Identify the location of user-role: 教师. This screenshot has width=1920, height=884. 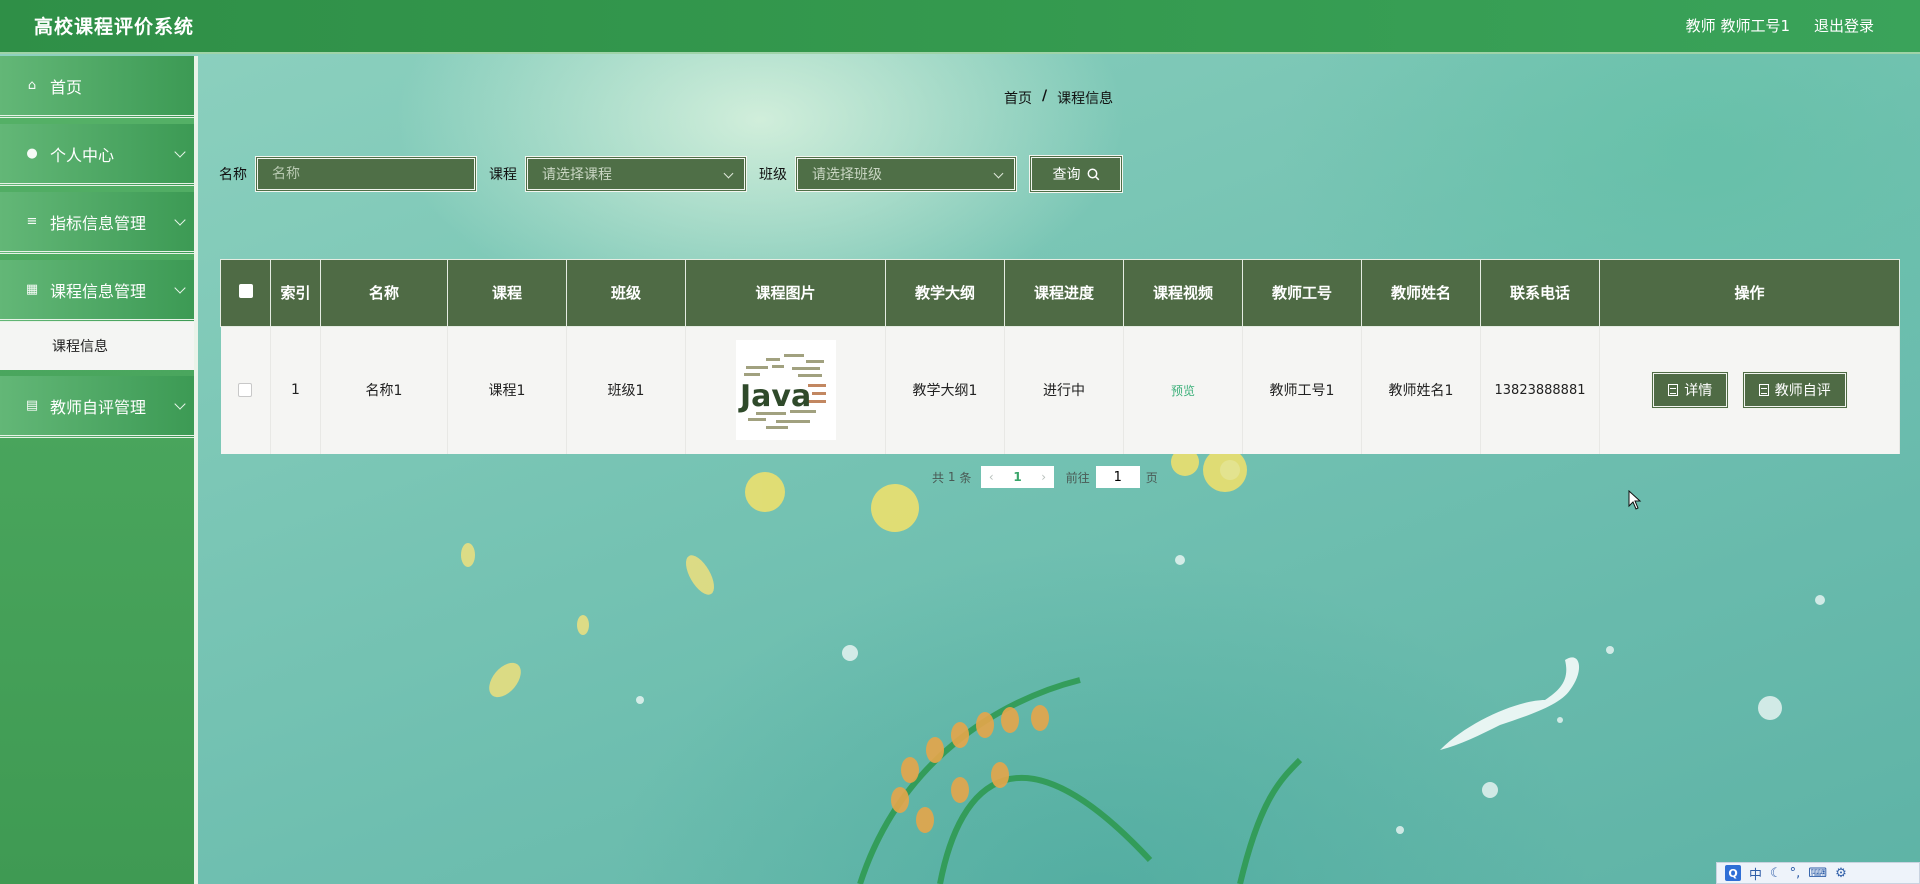
(1700, 26).